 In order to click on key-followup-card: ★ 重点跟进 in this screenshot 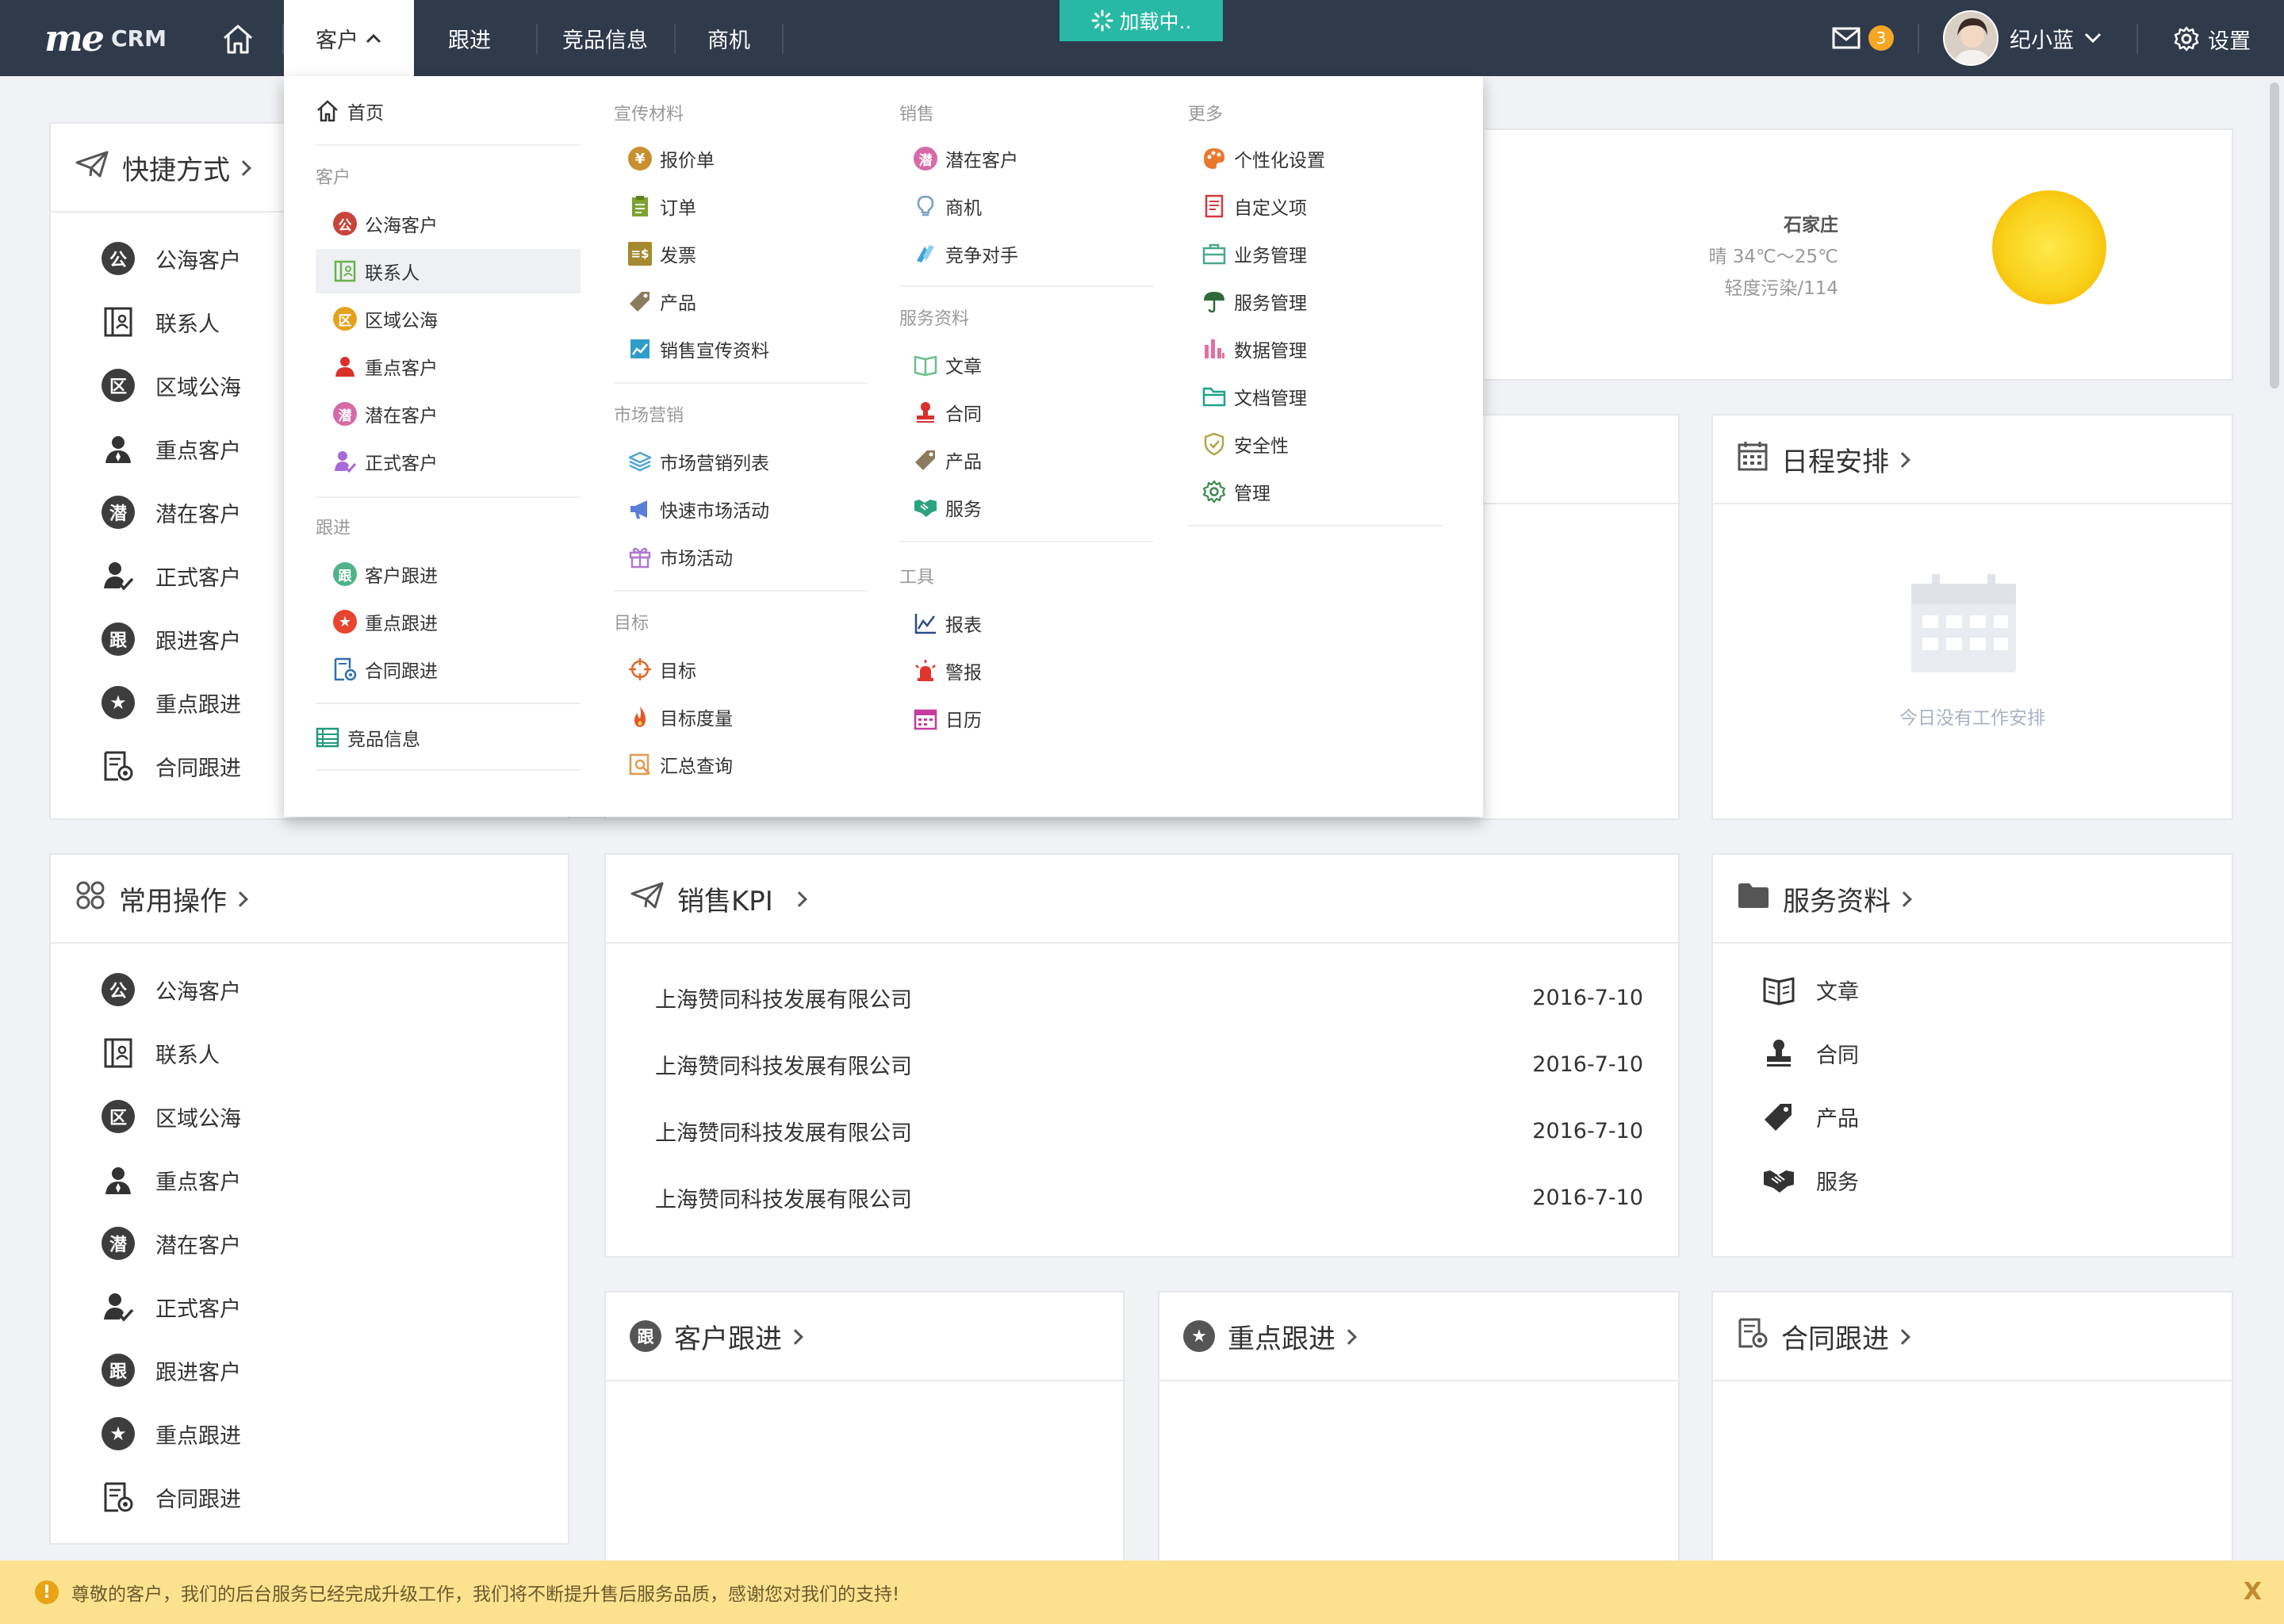, I will do `click(1419, 1433)`.